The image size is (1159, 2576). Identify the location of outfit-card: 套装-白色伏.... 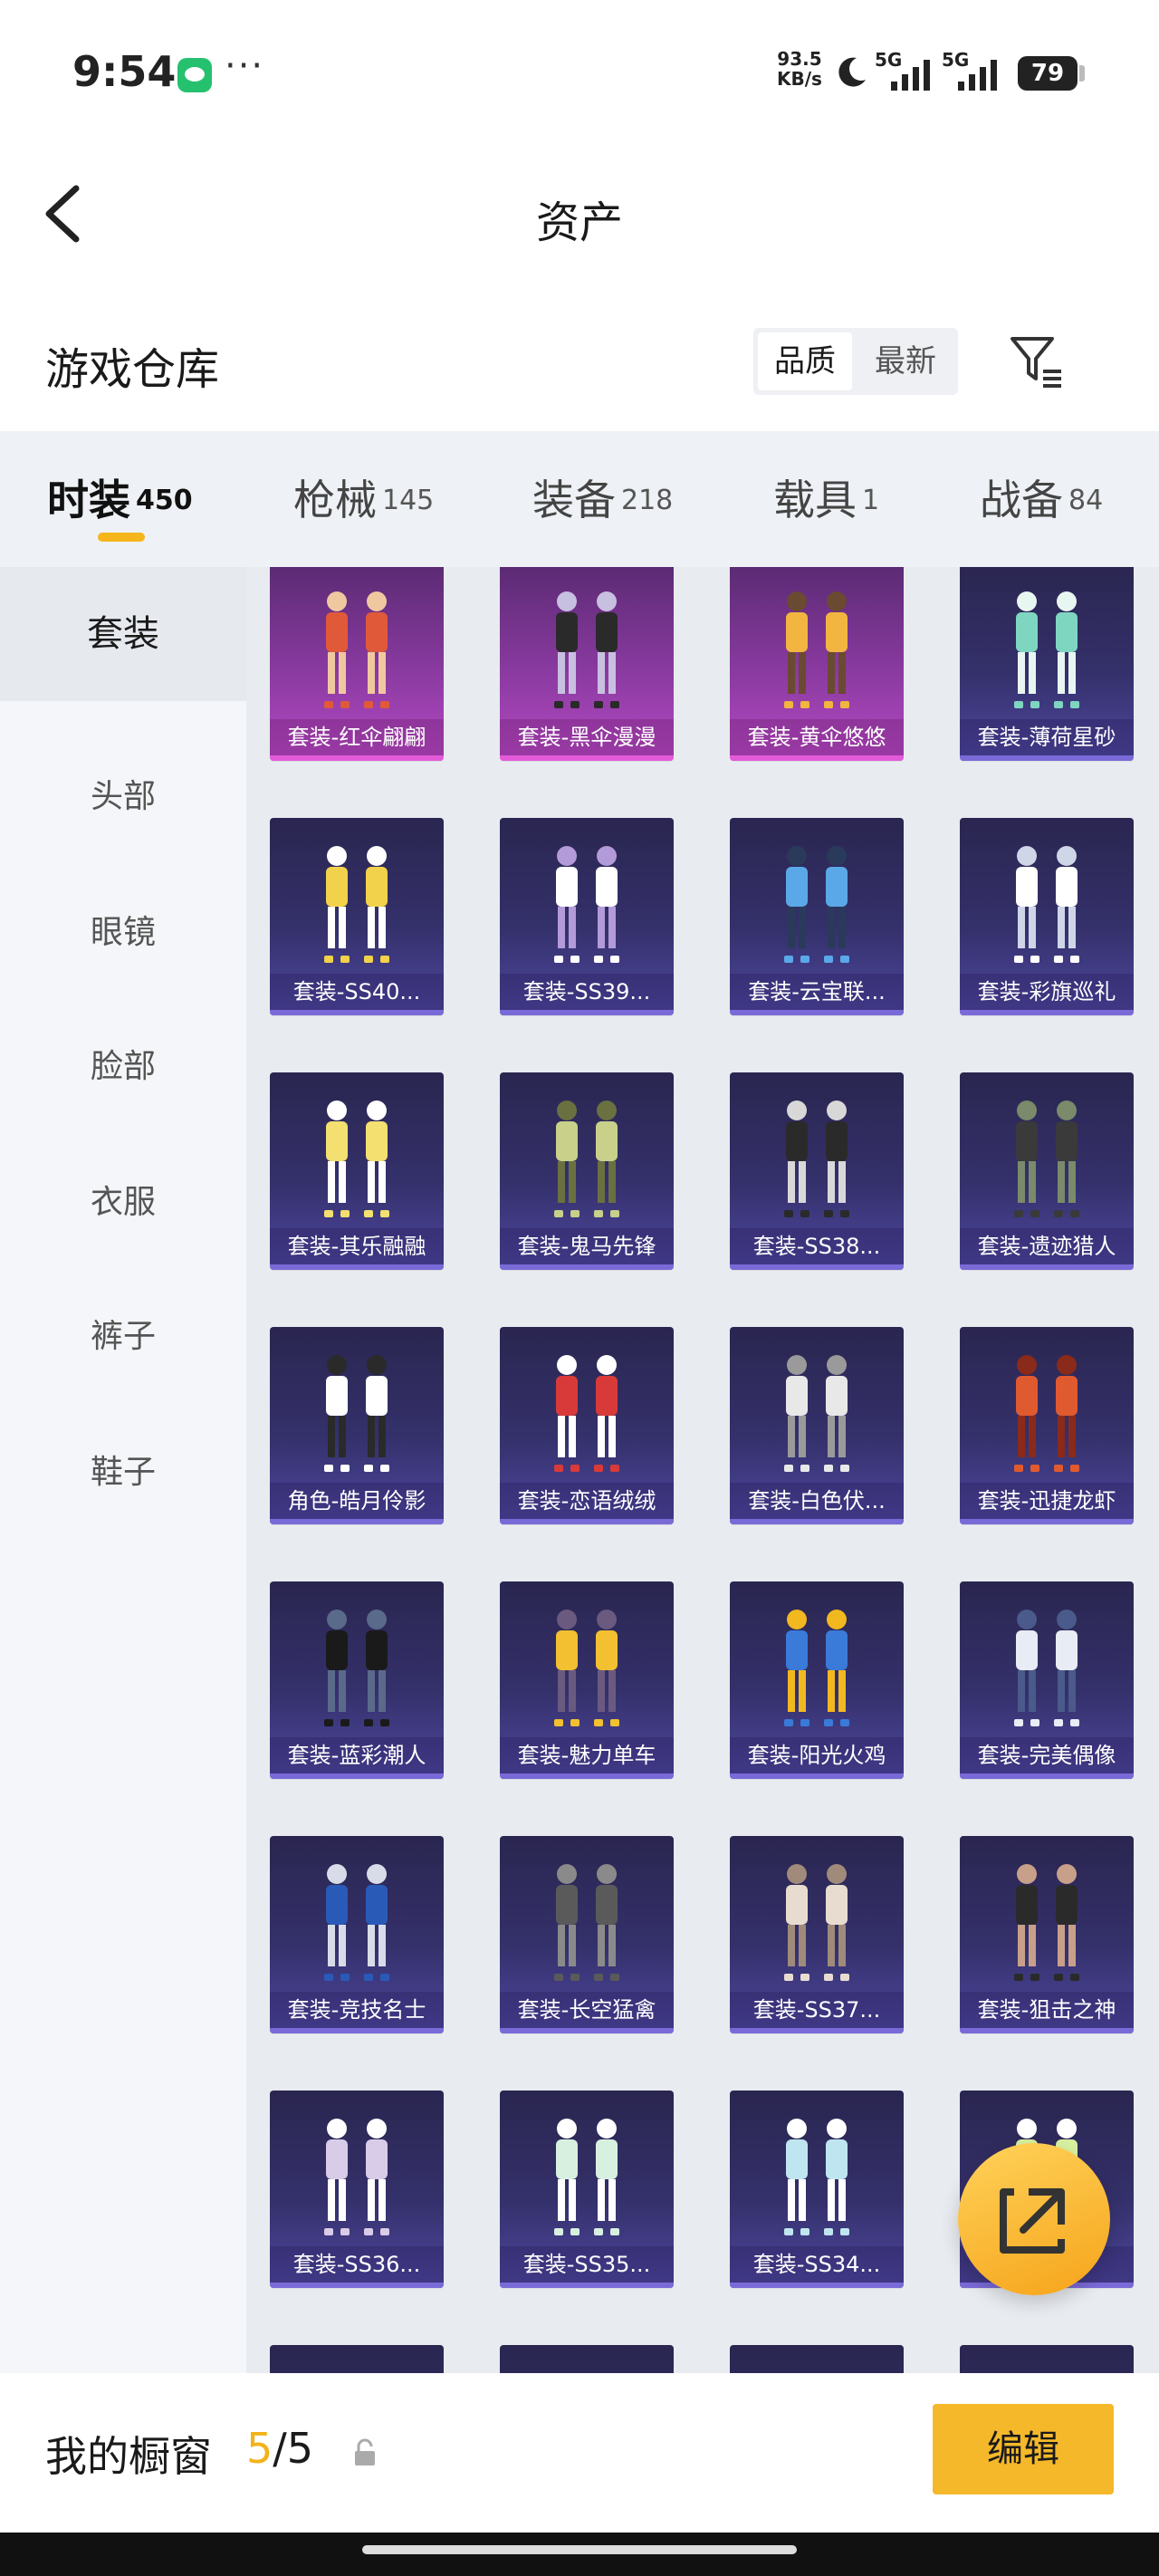
(817, 1425).